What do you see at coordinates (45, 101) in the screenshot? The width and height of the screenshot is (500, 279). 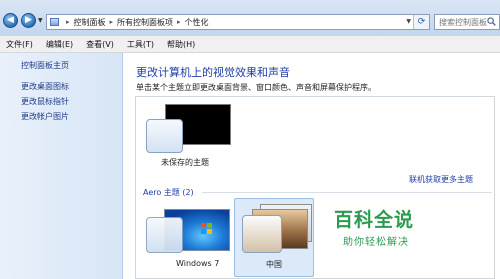 I see `sidebar-link-mouse-pointers: 更改鼠标指针` at bounding box center [45, 101].